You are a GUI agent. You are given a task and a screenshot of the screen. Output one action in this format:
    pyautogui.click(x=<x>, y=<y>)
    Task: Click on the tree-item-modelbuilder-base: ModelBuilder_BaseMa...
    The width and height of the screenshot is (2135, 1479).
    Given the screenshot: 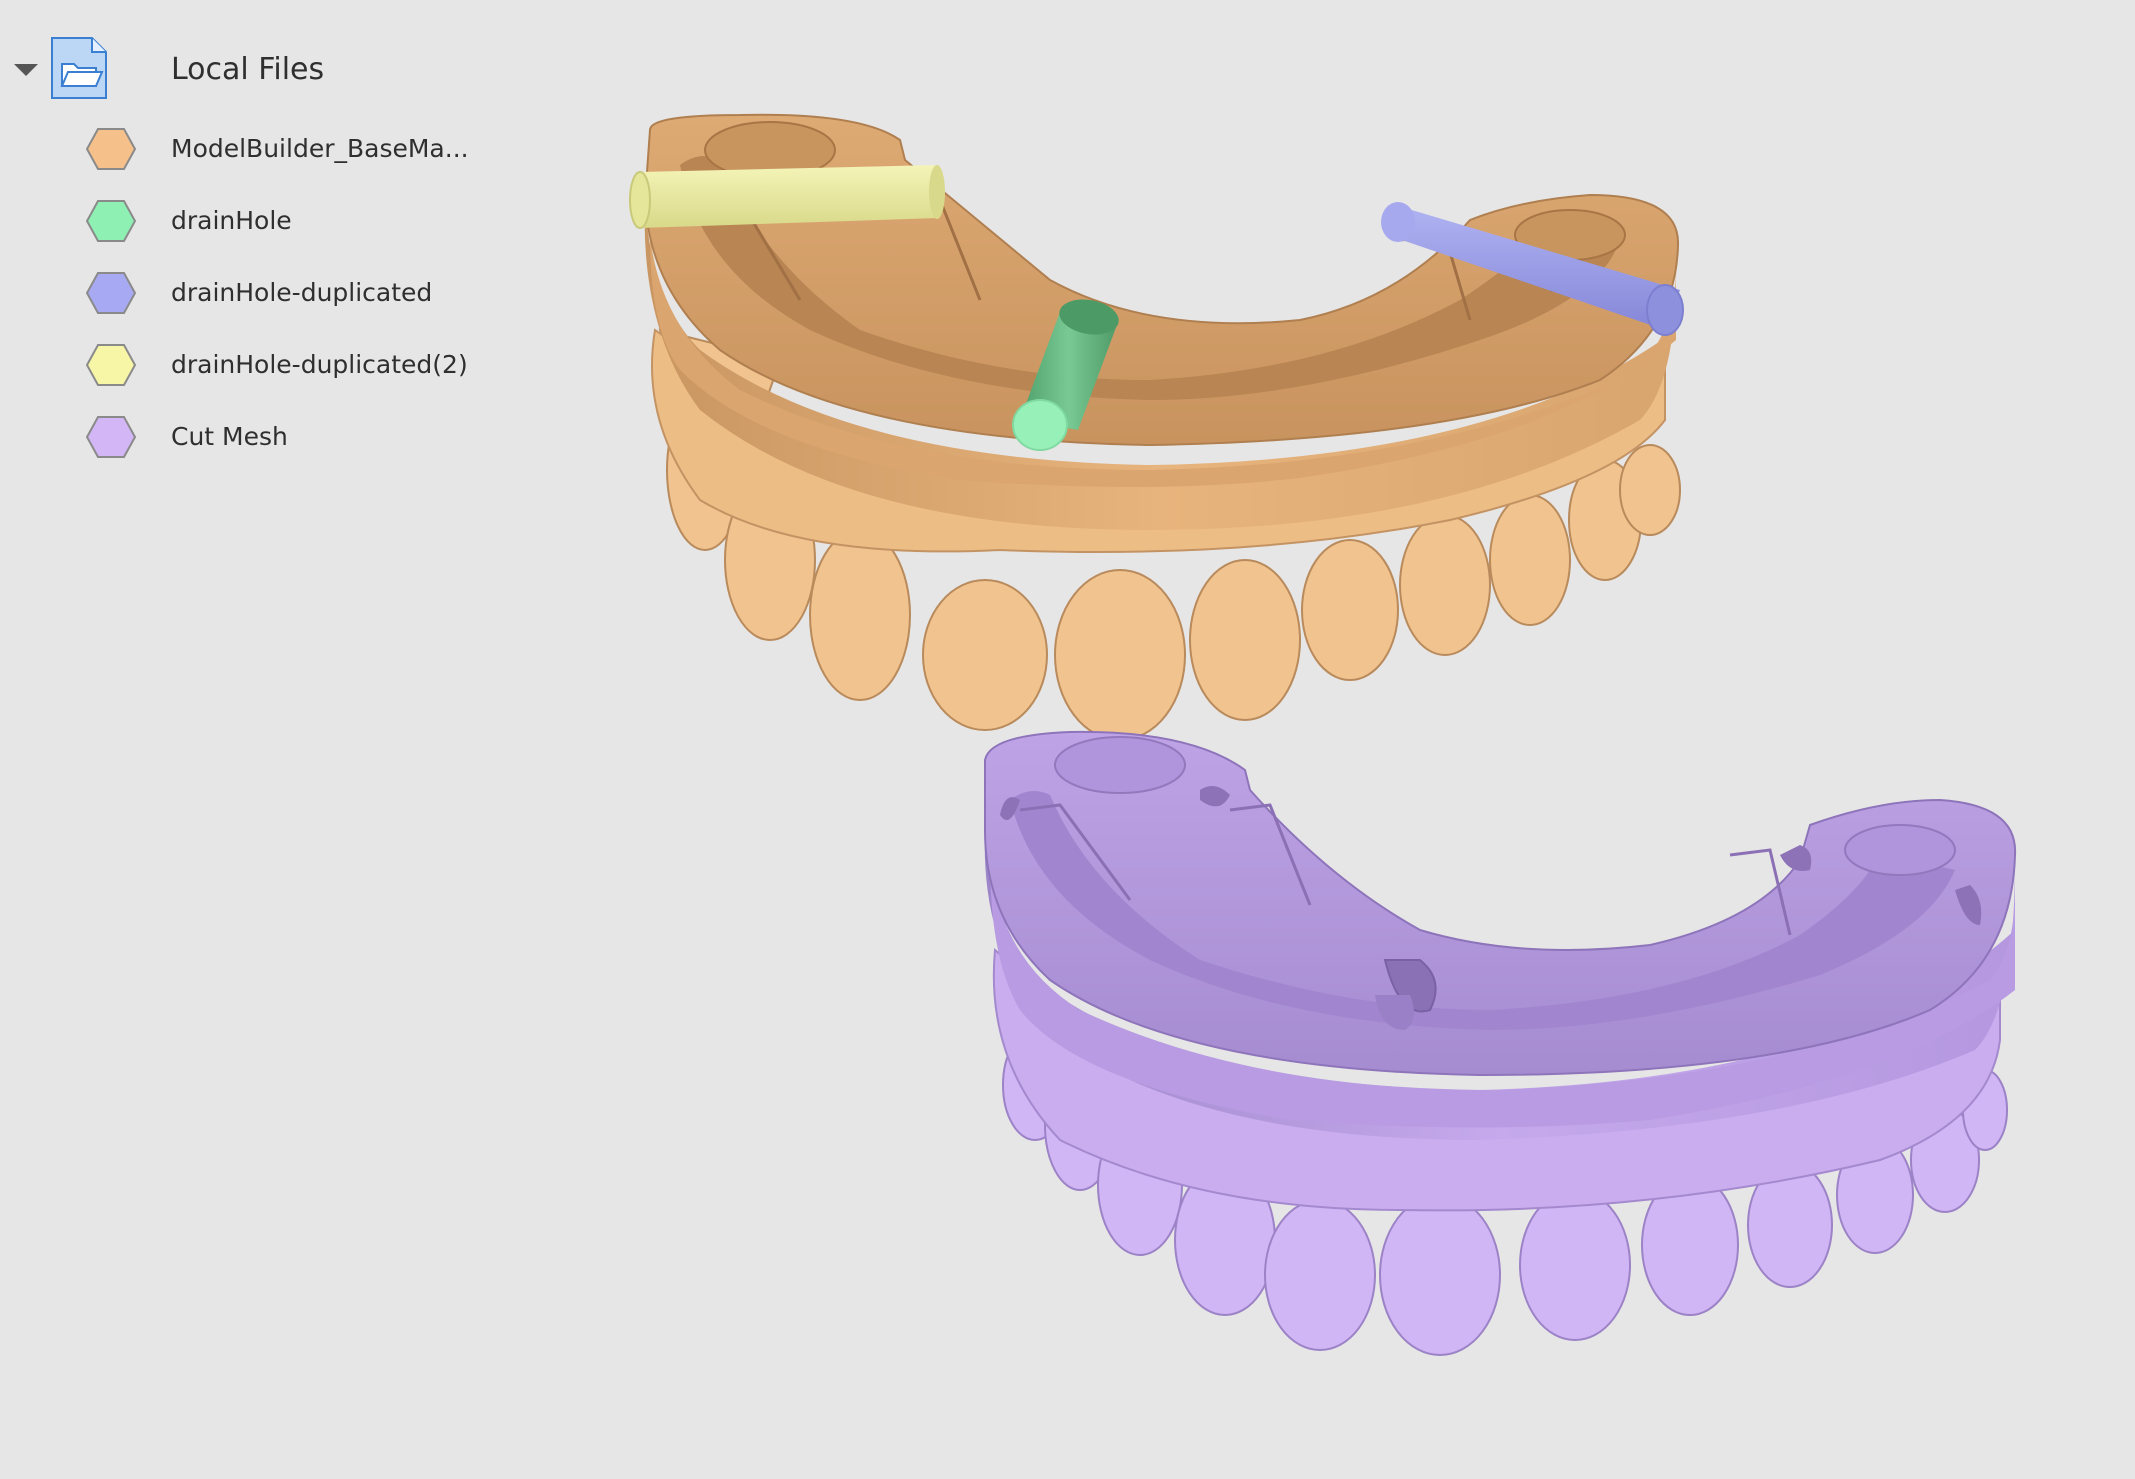 What is the action you would take?
    pyautogui.click(x=250, y=148)
    